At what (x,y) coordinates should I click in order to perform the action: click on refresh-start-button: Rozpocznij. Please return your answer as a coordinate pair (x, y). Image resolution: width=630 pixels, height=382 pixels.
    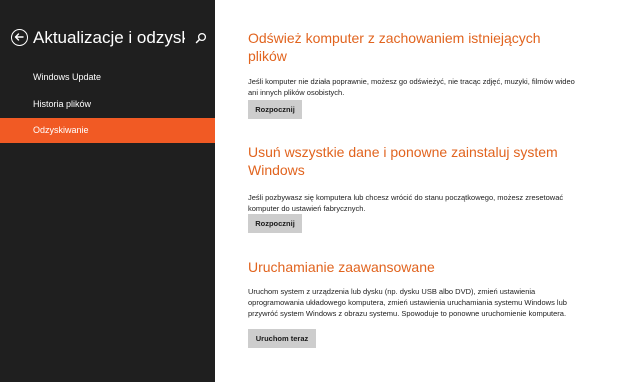
    Looking at the image, I should click on (275, 109).